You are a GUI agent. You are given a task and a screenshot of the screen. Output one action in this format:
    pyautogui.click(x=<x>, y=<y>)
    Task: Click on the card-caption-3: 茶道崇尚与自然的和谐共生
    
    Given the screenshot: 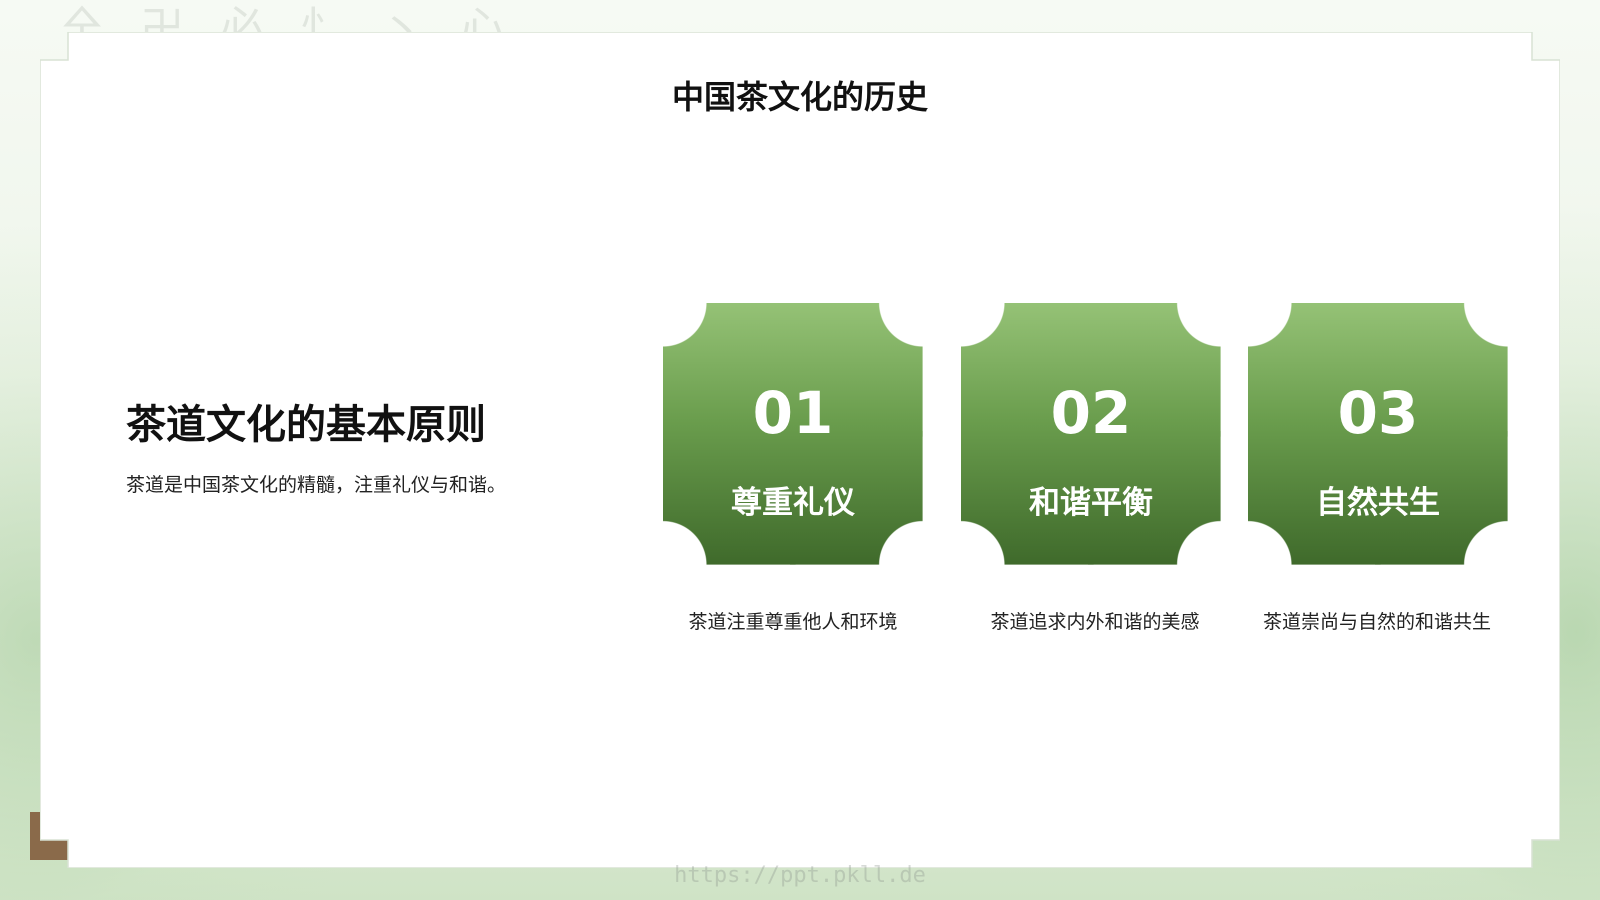 What is the action you would take?
    pyautogui.click(x=1376, y=622)
    